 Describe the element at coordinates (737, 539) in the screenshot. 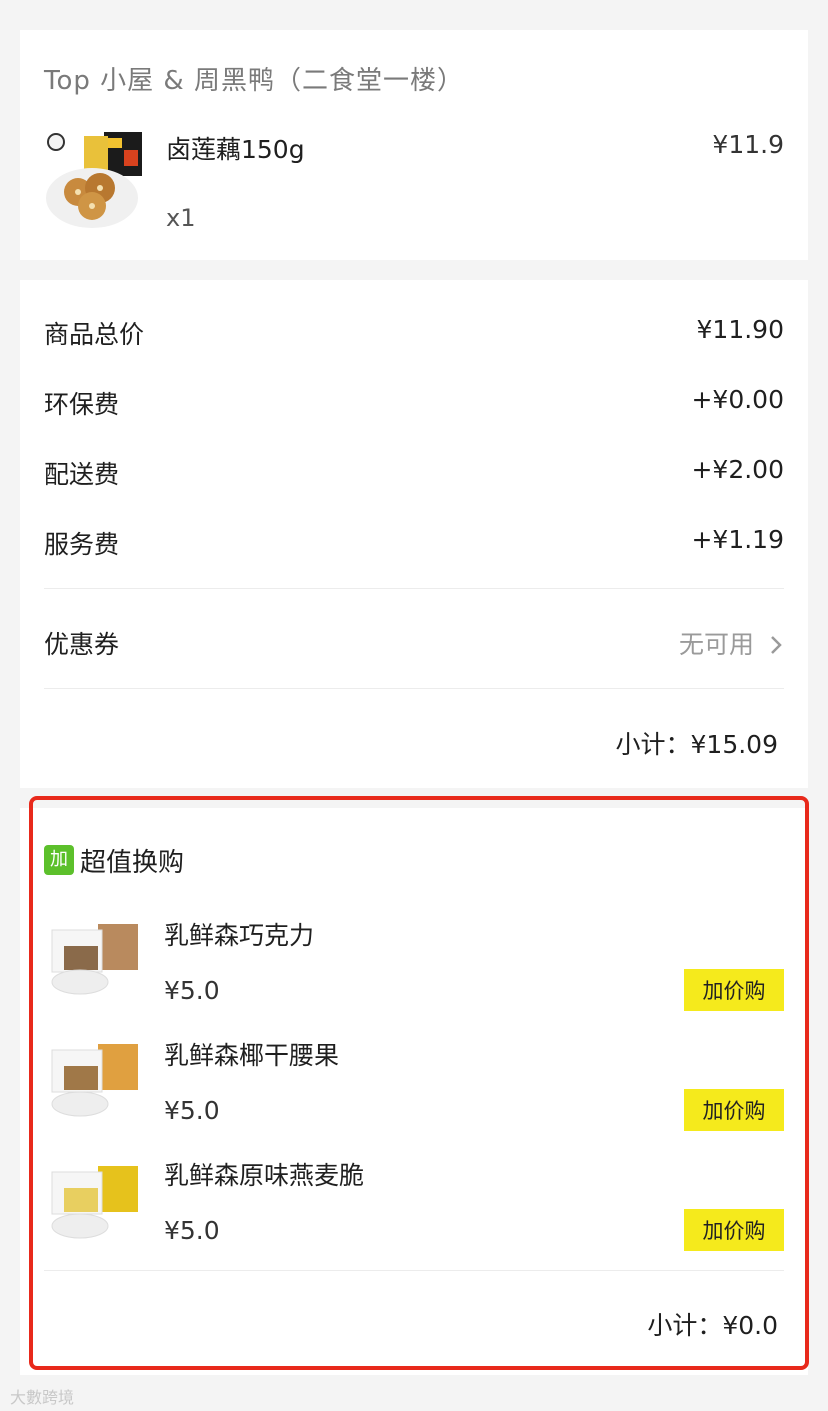

I see `fee-value: +¥1.19` at that location.